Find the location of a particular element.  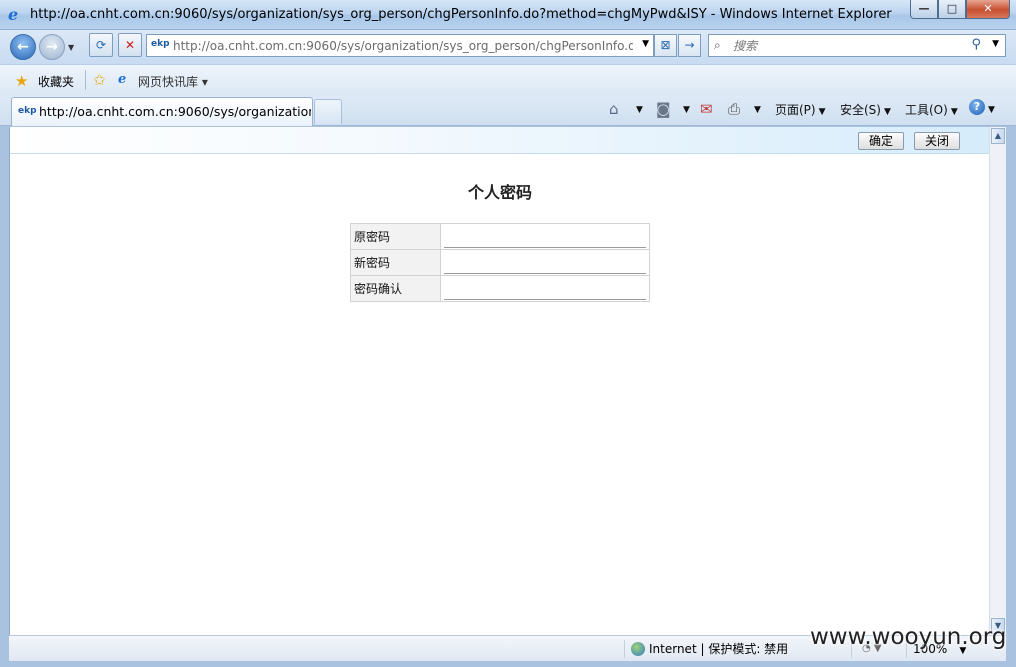

old-password-input is located at coordinates (545, 239).